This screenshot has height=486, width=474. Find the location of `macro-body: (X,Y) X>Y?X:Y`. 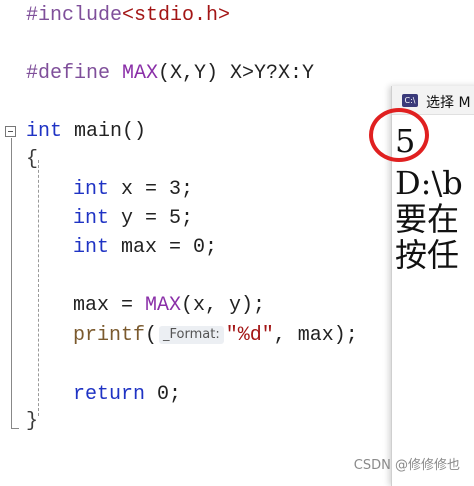

macro-body: (X,Y) X>Y?X:Y is located at coordinates (236, 73).